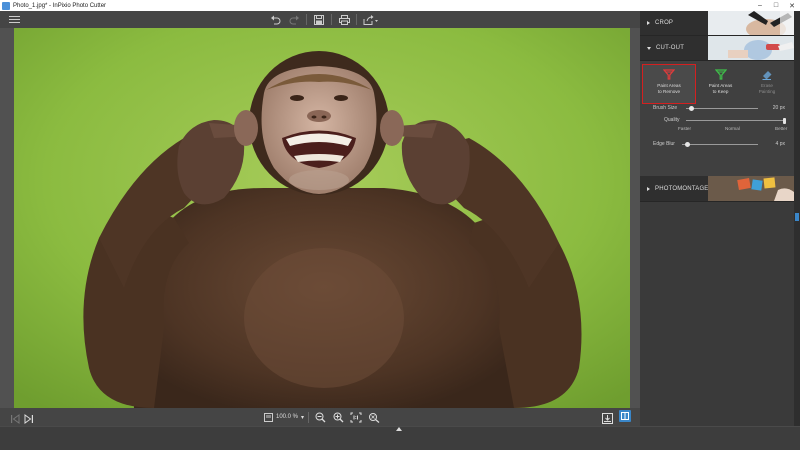  What do you see at coordinates (664, 23) in the screenshot?
I see `crop-label: CROP` at bounding box center [664, 23].